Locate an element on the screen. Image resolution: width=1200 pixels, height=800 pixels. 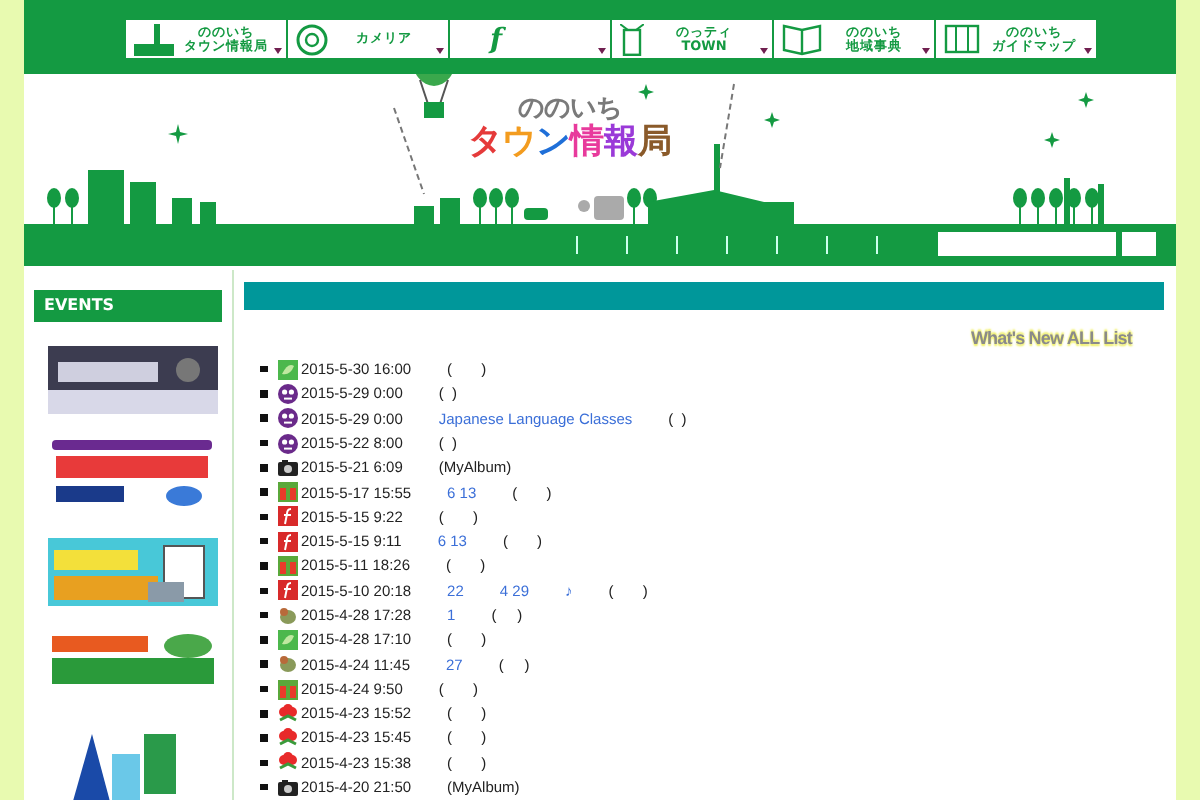
whats-new-link: What's New ALL List is located at coordinates (1051, 339).